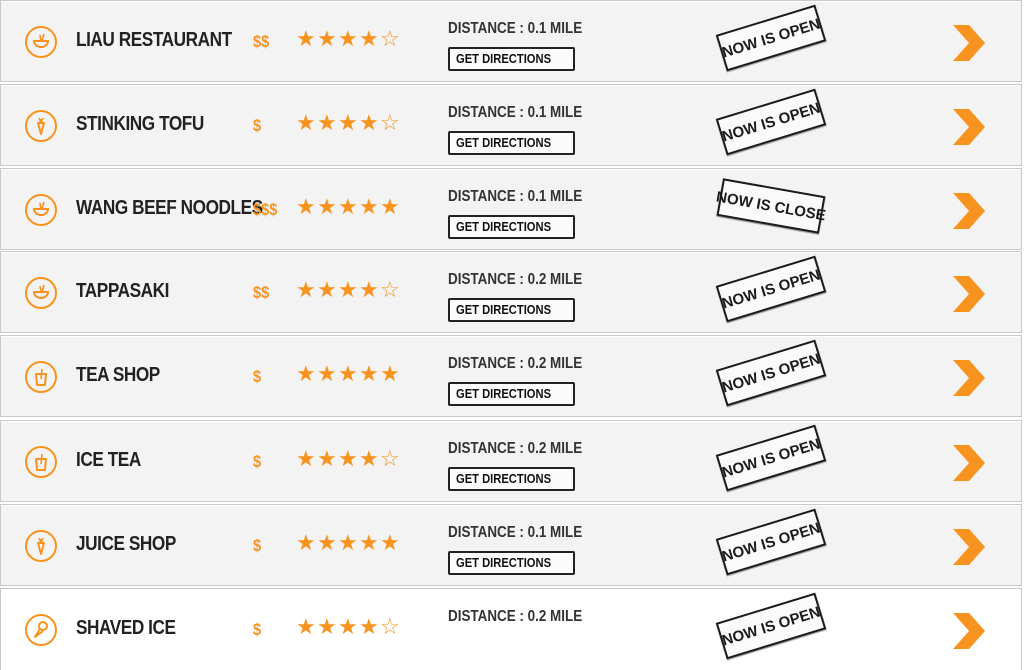  I want to click on restaurant-name: TAPPASAKI, so click(122, 291).